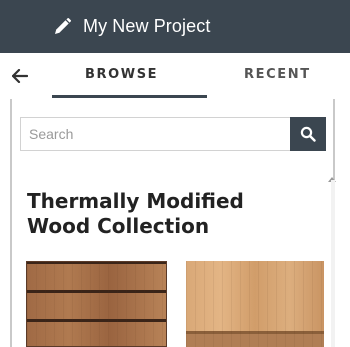 The height and width of the screenshot is (347, 350). Describe the element at coordinates (155, 134) in the screenshot. I see `search-input` at that location.